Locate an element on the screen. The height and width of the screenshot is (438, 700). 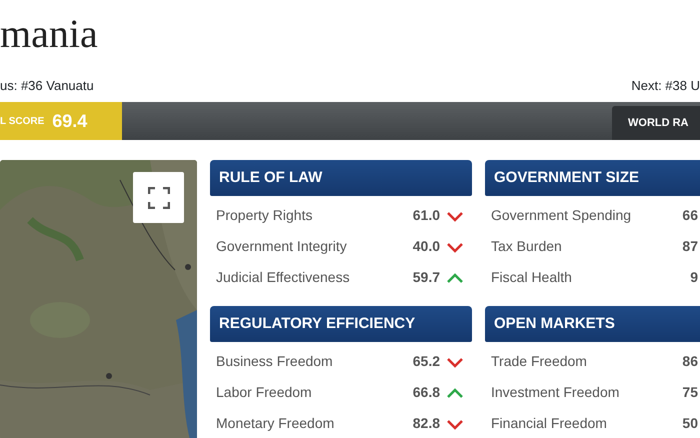
indicator-score: 66.8 is located at coordinates (426, 392).